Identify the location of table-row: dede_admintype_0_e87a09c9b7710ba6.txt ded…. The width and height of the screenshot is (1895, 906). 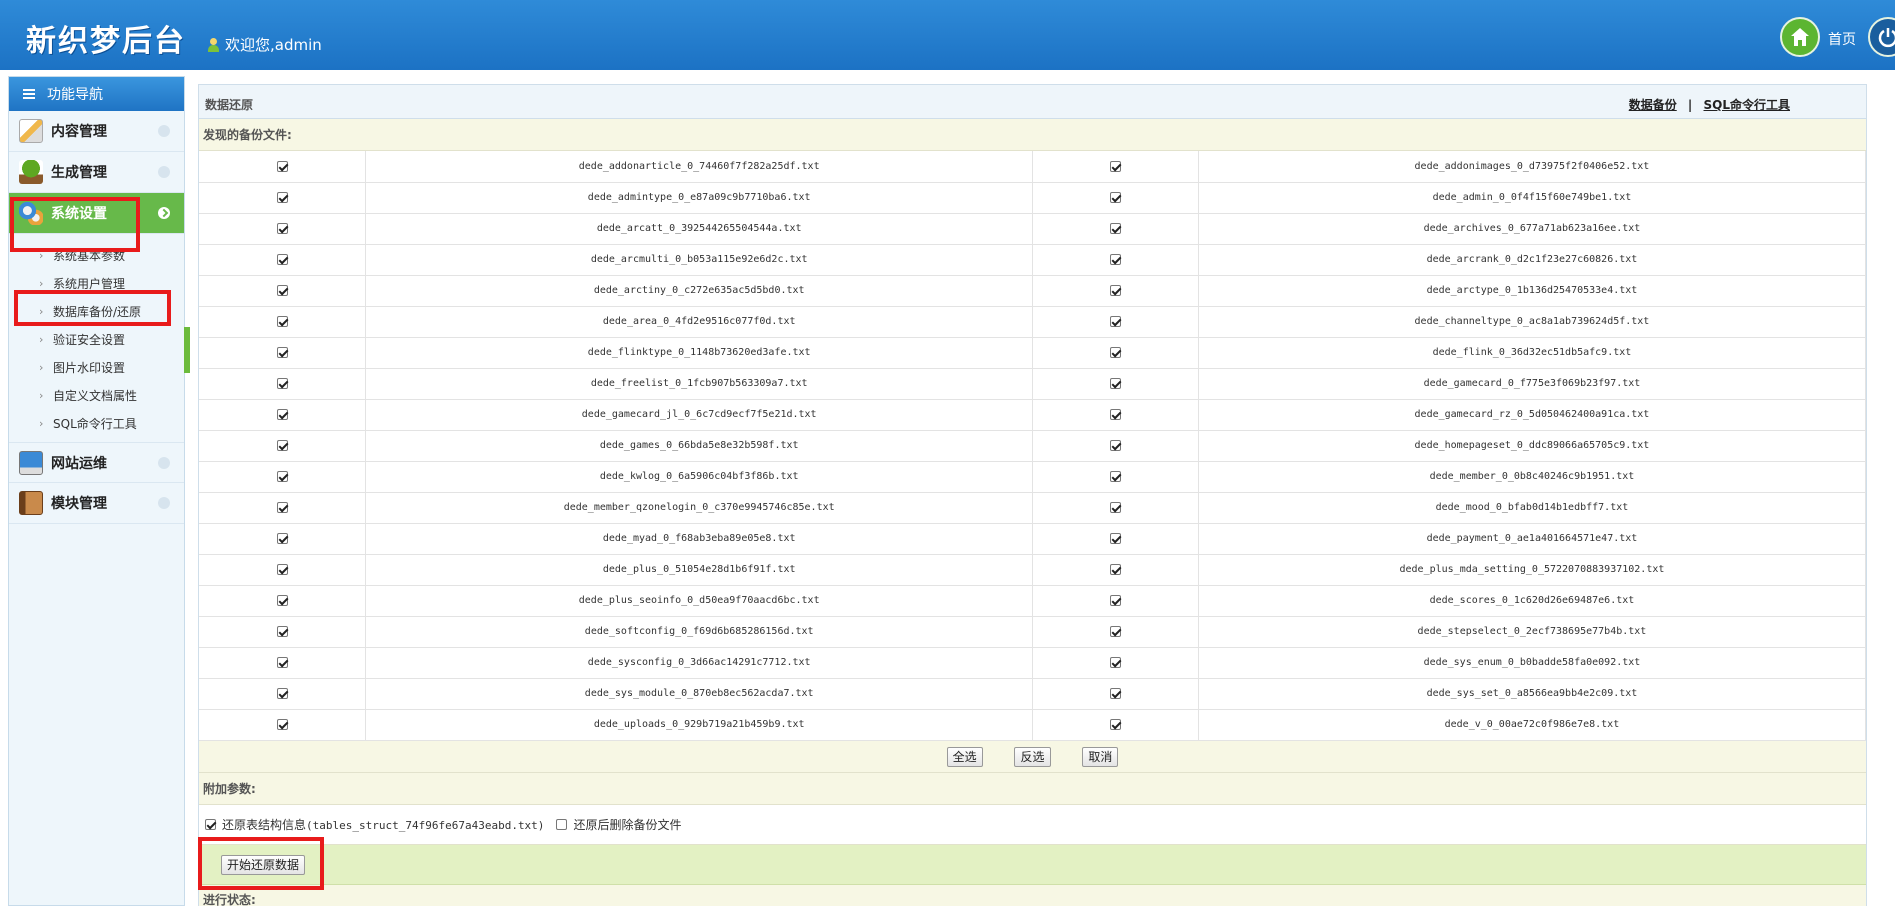
(1033, 198).